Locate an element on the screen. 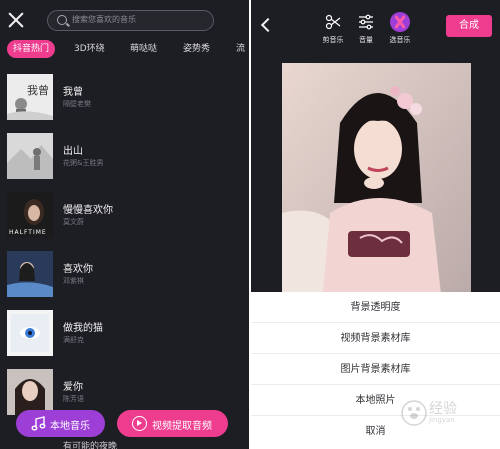 Image resolution: width=500 pixels, height=449 pixels. song-artist: 隔壁老樊 is located at coordinates (77, 104).